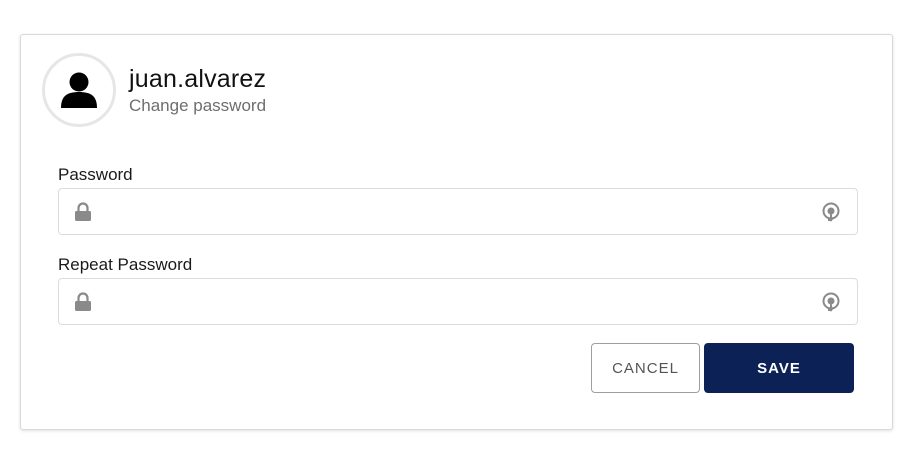 This screenshot has height=460, width=922. What do you see at coordinates (455, 211) in the screenshot?
I see `password-input` at bounding box center [455, 211].